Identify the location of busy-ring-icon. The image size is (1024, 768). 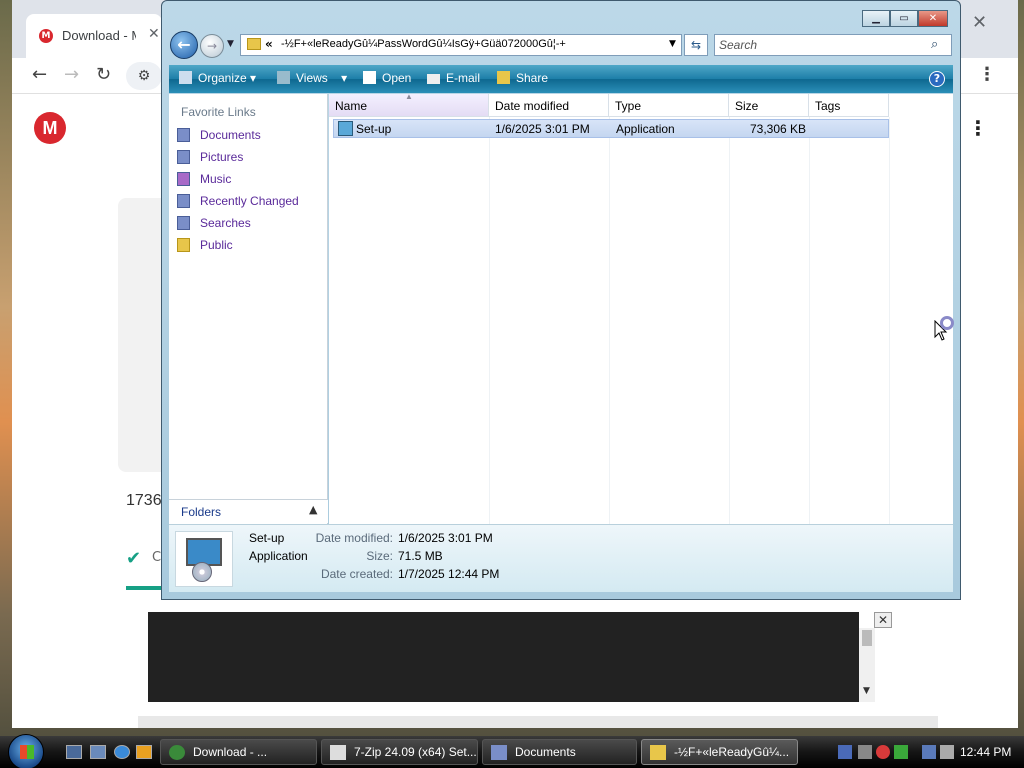
(947, 323).